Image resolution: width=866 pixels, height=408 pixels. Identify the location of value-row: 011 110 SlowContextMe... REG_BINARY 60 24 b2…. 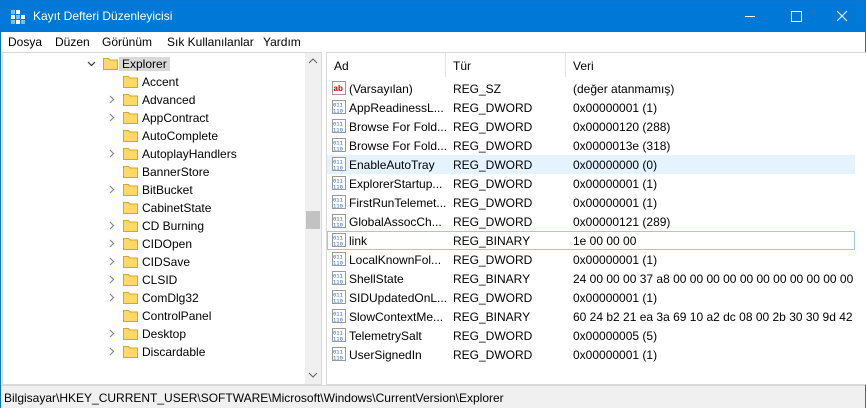
(591, 316).